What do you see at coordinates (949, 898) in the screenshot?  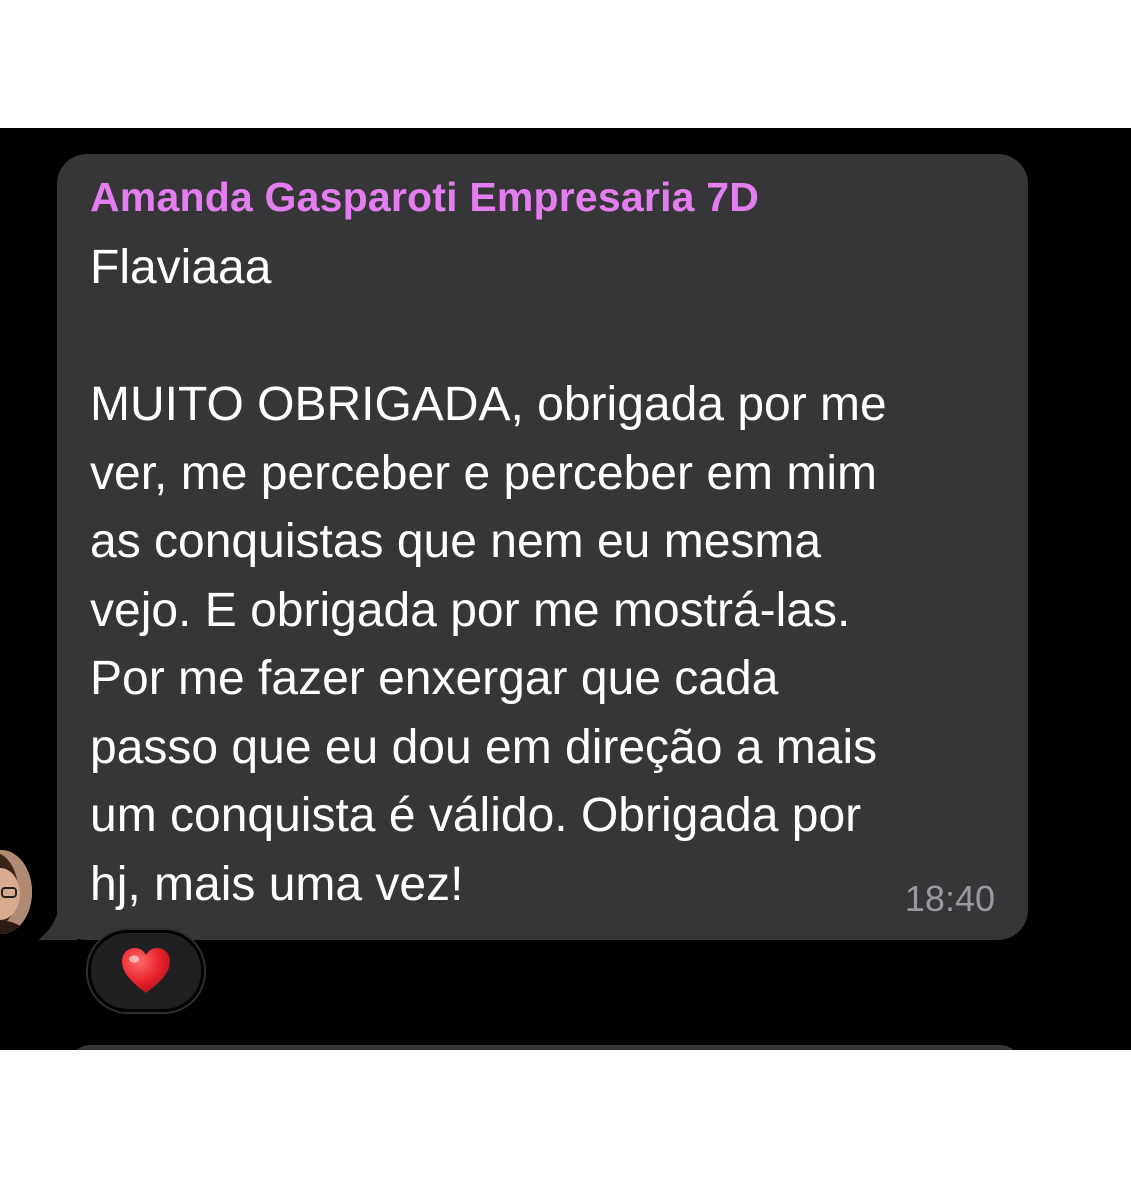 I see `message-timestamp: 18:40` at bounding box center [949, 898].